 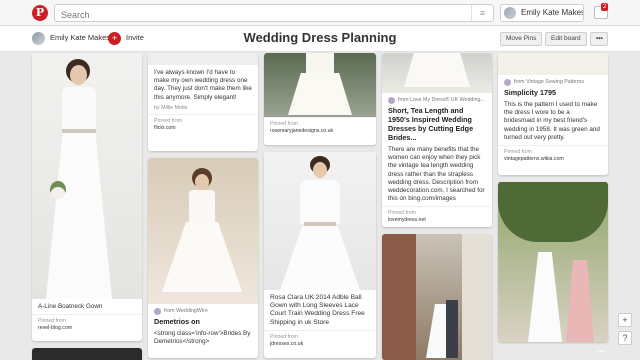 I want to click on top-navigation-bar: P ≡ Emily Kate Makes 2, so click(x=320, y=13).